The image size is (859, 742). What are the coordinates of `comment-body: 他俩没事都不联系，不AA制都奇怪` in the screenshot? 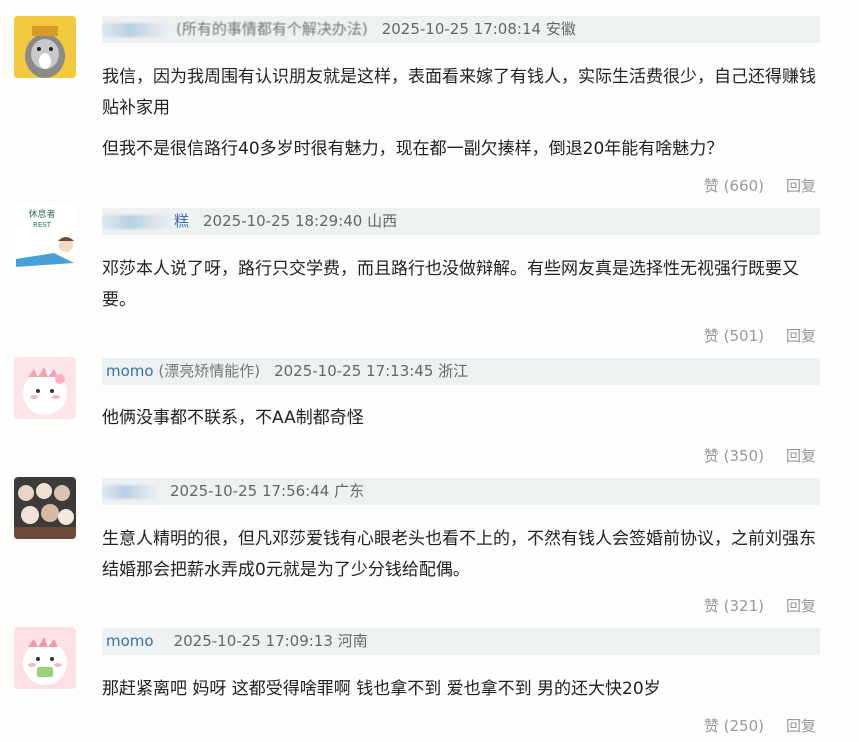 It's located at (462, 418).